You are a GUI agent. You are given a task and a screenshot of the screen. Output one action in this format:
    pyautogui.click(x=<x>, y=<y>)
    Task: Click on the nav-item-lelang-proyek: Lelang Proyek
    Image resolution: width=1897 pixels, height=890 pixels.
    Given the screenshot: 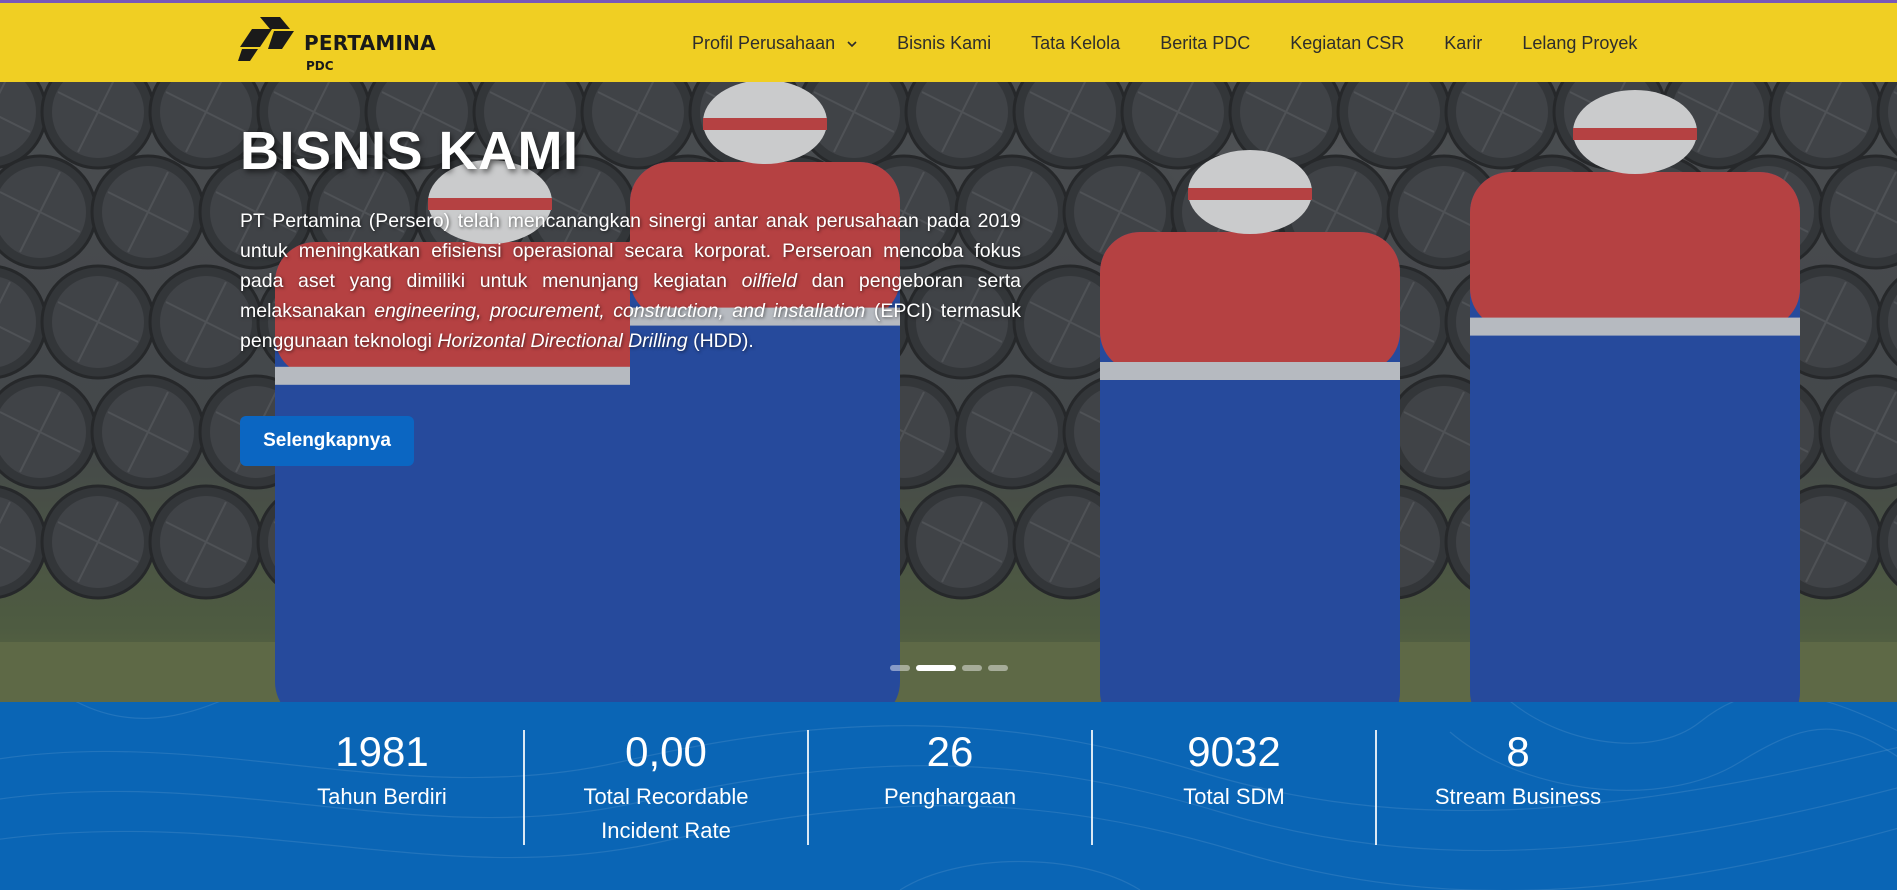 What is the action you would take?
    pyautogui.click(x=1579, y=43)
    